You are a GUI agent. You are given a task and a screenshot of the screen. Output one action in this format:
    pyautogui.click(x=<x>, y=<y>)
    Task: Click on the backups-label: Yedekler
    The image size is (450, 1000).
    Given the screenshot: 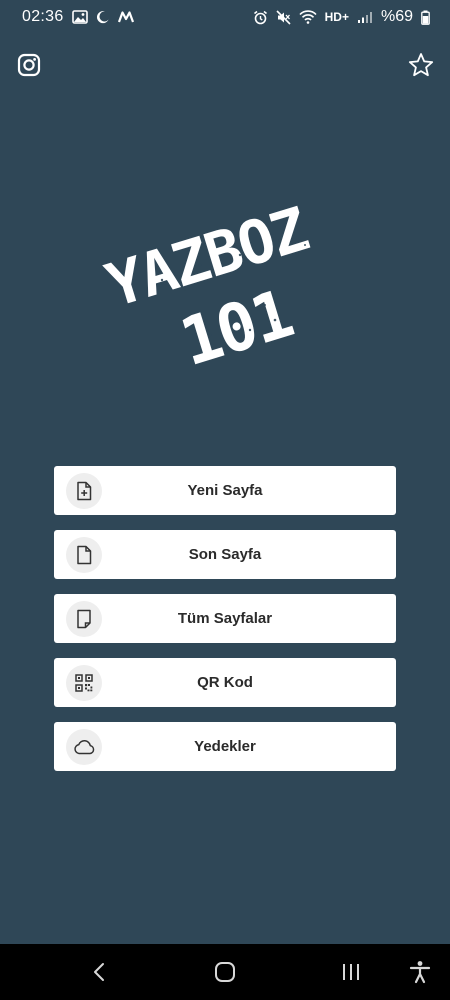 What is the action you would take?
    pyautogui.click(x=225, y=746)
    